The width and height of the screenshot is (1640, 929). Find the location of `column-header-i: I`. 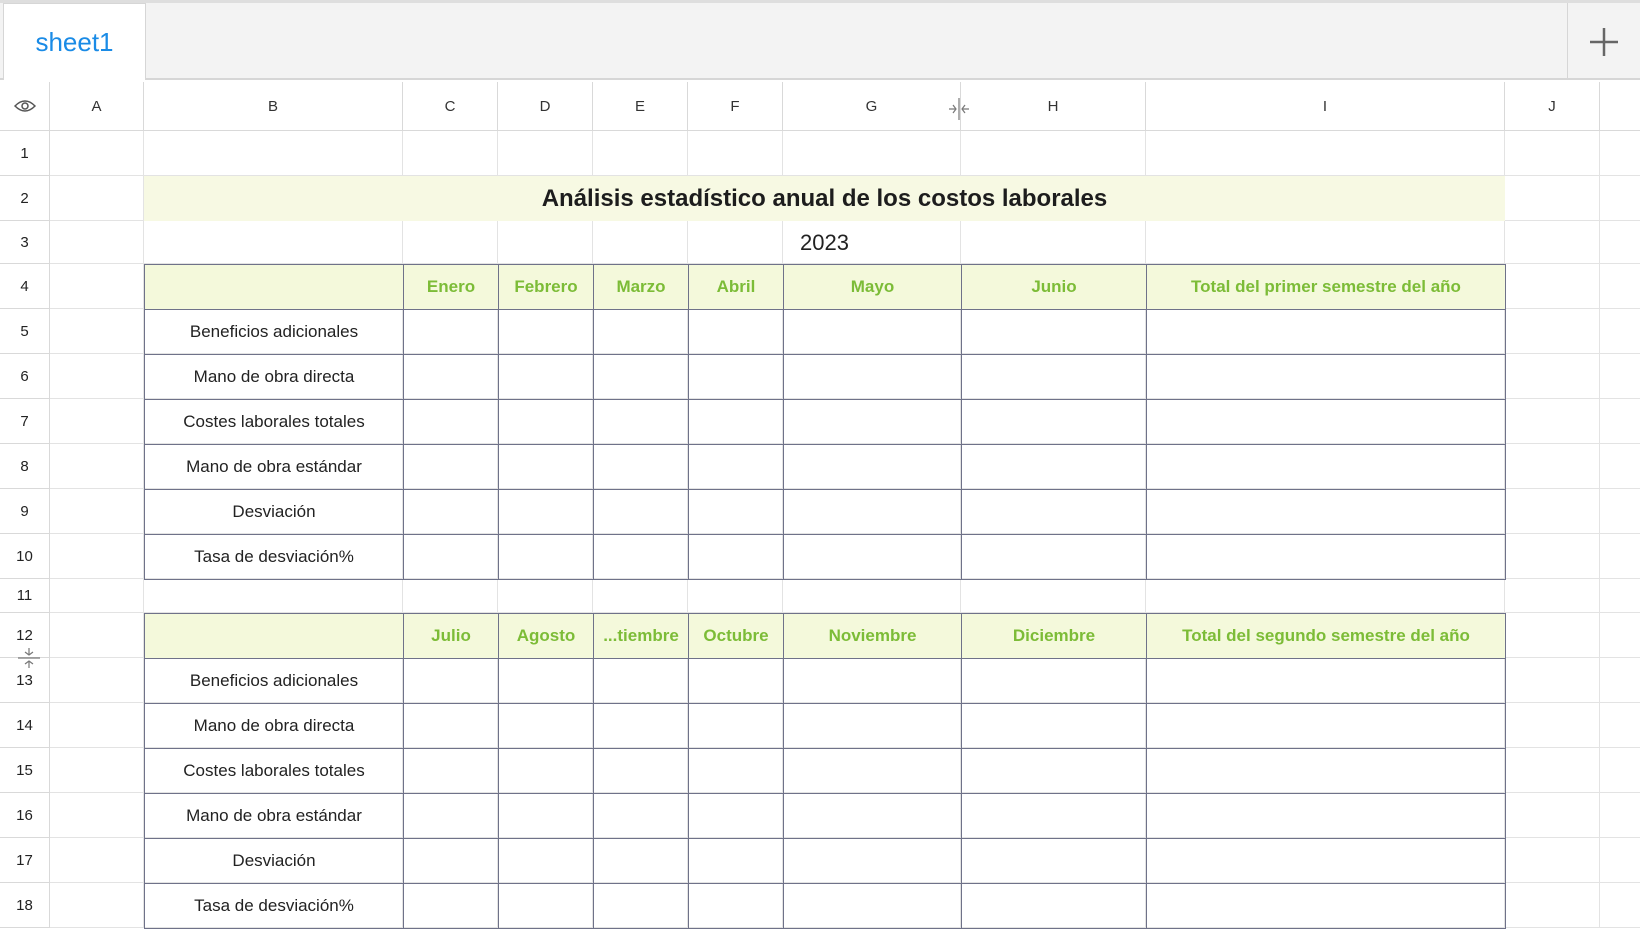

column-header-i: I is located at coordinates (1325, 106).